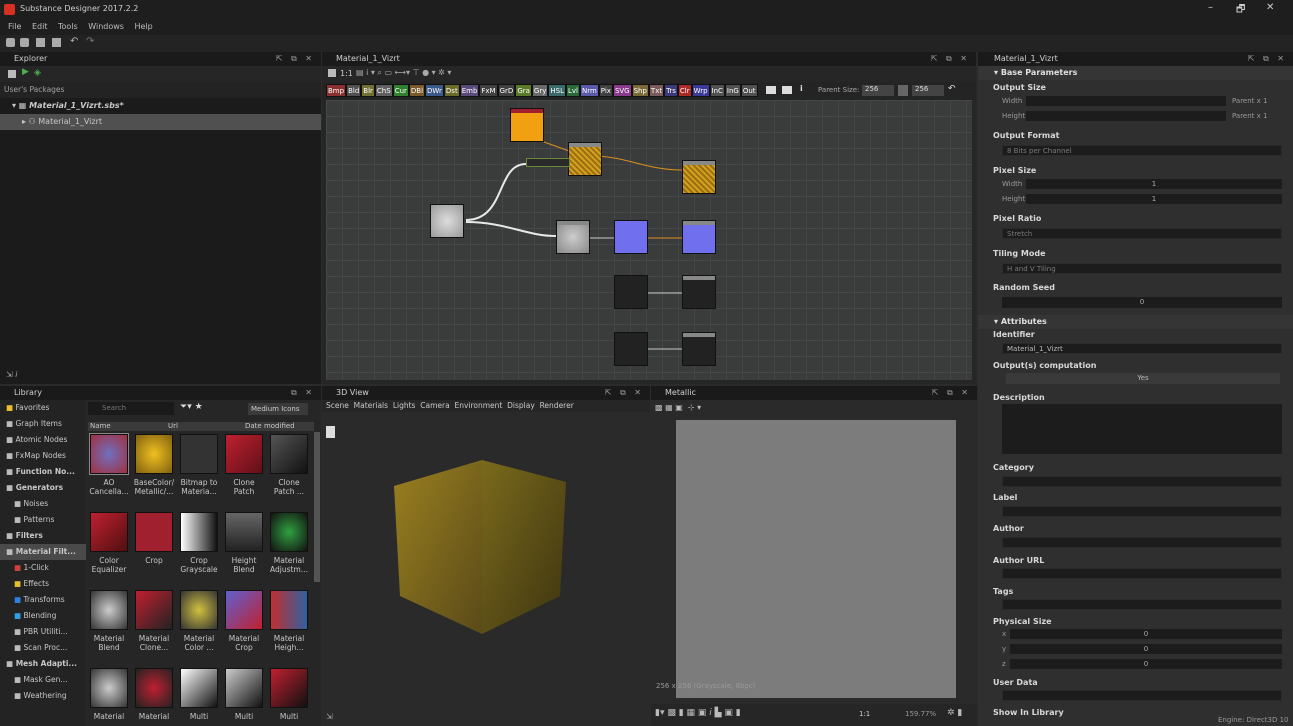 The width and height of the screenshot is (1293, 726). I want to click on node-blur, so click(573, 237).